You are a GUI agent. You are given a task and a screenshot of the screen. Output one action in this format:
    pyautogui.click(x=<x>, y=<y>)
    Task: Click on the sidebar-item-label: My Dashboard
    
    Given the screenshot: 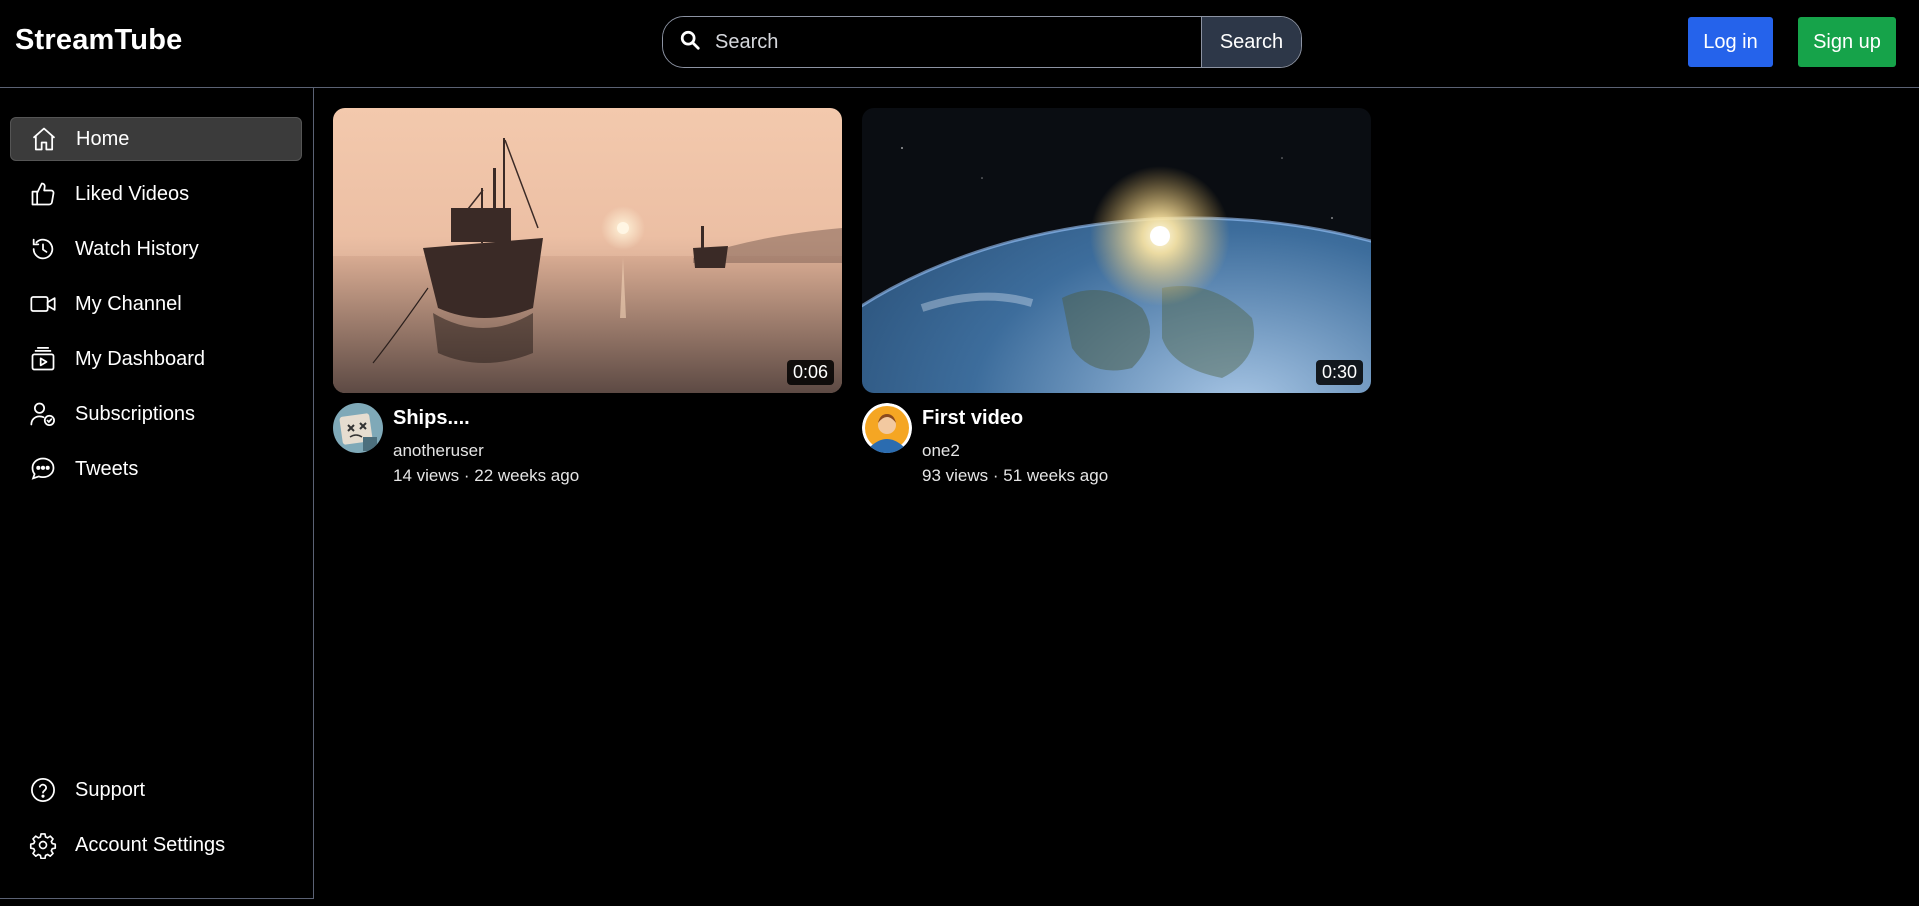 What is the action you would take?
    pyautogui.click(x=140, y=358)
    